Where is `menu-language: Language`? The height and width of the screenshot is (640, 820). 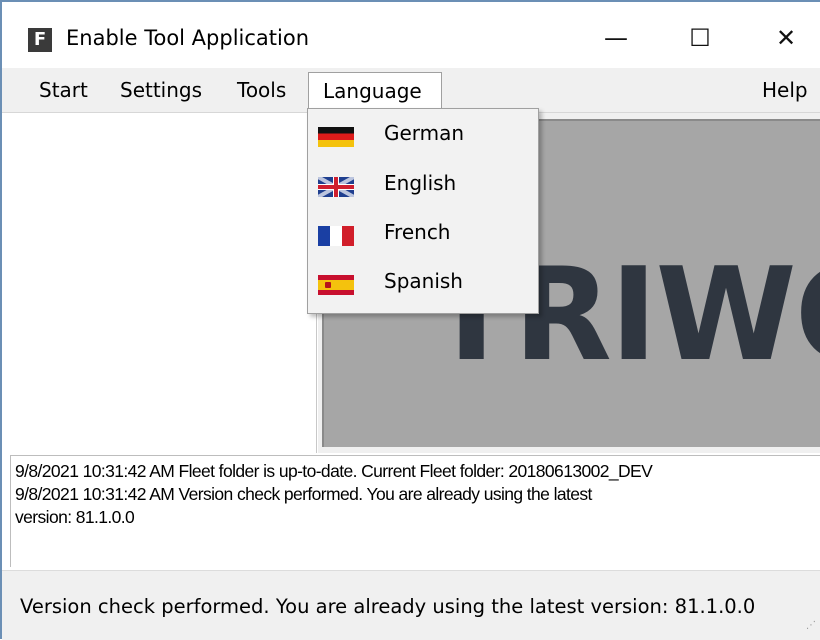
menu-language: Language is located at coordinates (375, 92).